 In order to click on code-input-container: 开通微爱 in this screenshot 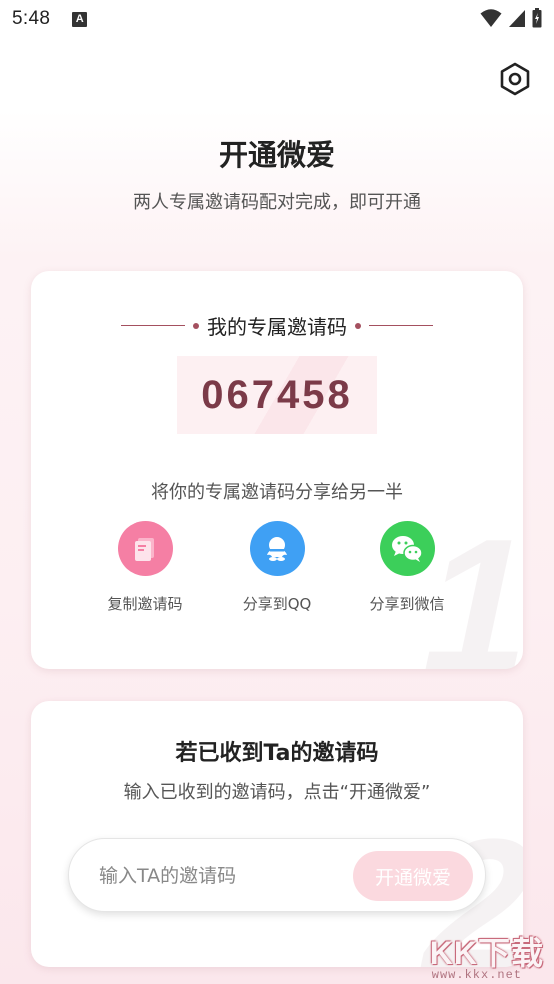, I will do `click(277, 875)`.